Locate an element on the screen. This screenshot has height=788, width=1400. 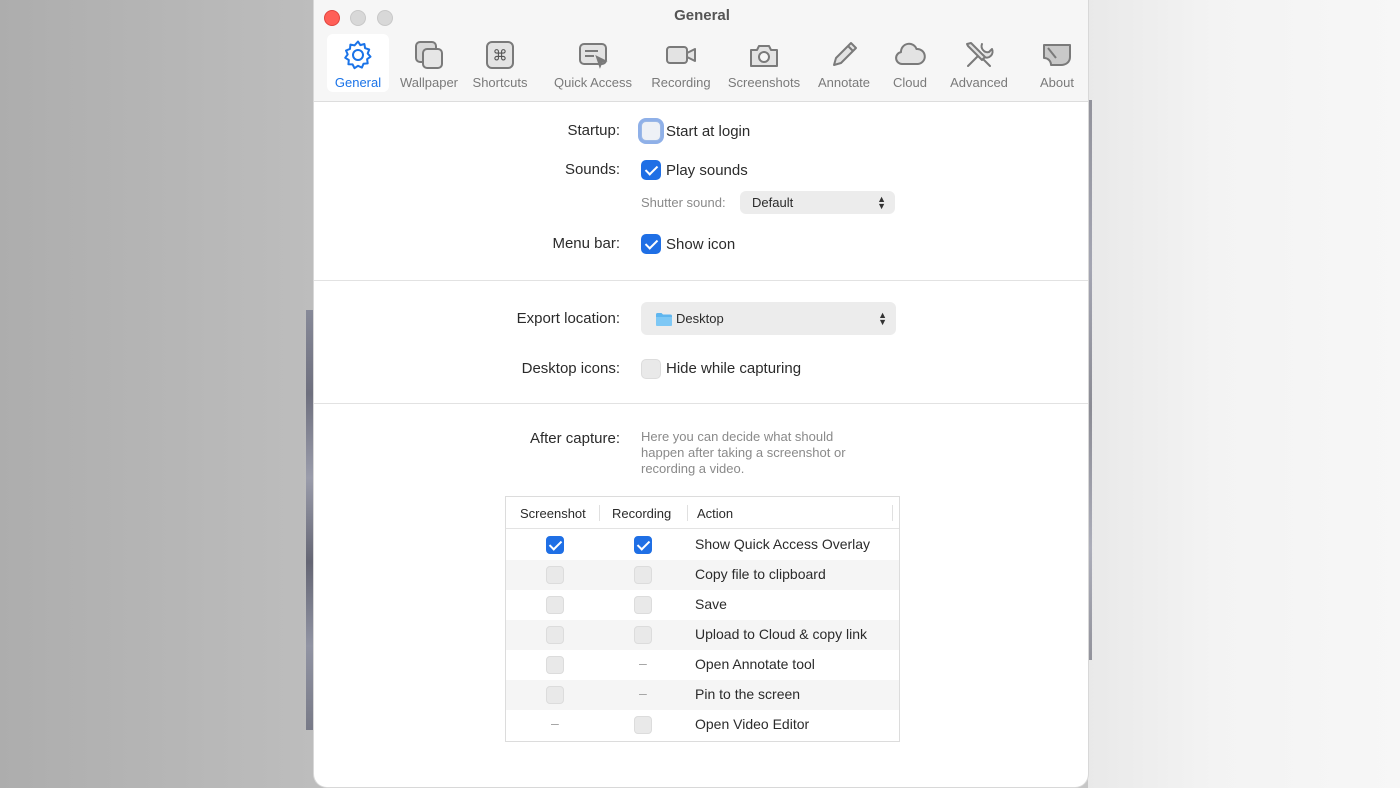
tab-shortcuts: ⌘ Shortcuts is located at coordinates (500, 63).